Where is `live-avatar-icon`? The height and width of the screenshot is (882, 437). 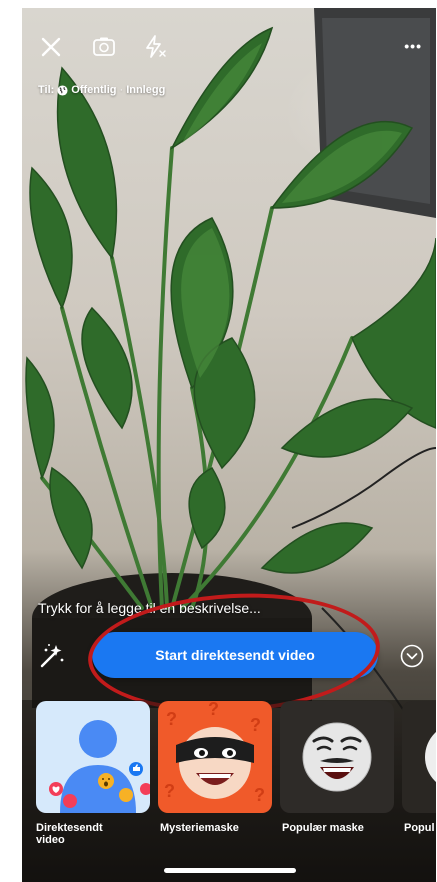 live-avatar-icon is located at coordinates (99, 766).